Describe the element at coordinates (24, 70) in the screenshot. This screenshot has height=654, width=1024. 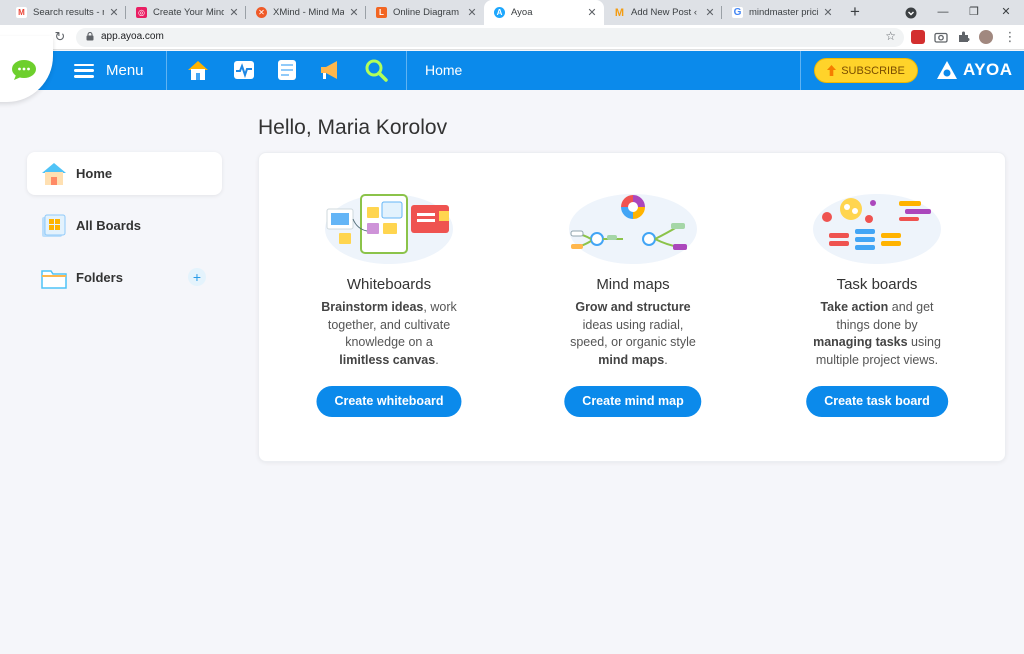
I see `chat-icon` at that location.